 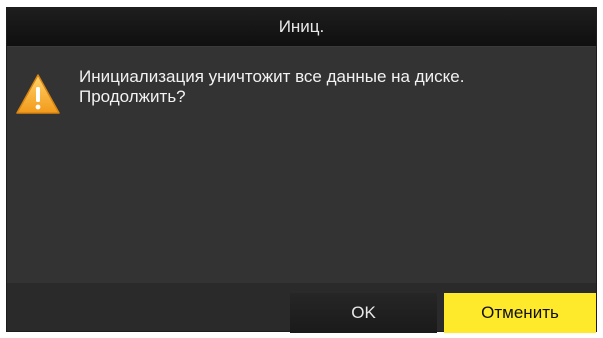 I want to click on warning-icon, so click(x=38, y=94).